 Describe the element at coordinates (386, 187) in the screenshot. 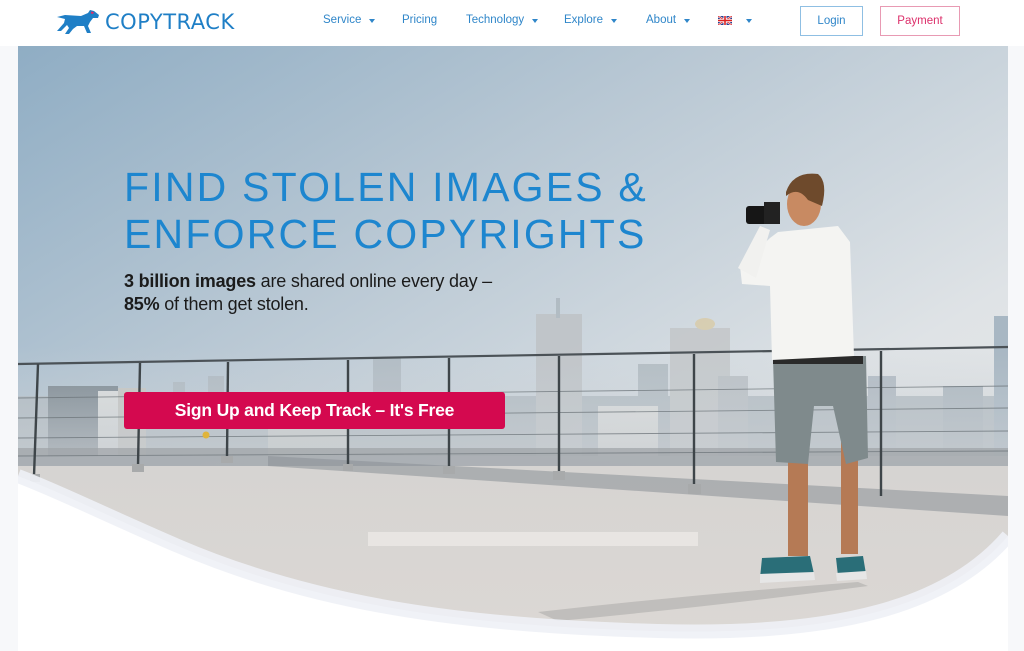

I see `hero-title-line1: FIND STOLEN IMAGES &` at that location.